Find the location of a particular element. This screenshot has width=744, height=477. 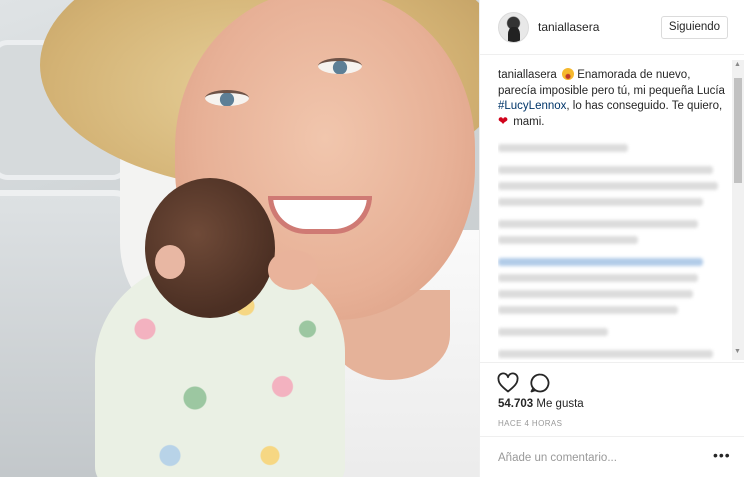

caption-text-2: , lo has conseguido. Te quiero, is located at coordinates (644, 106).